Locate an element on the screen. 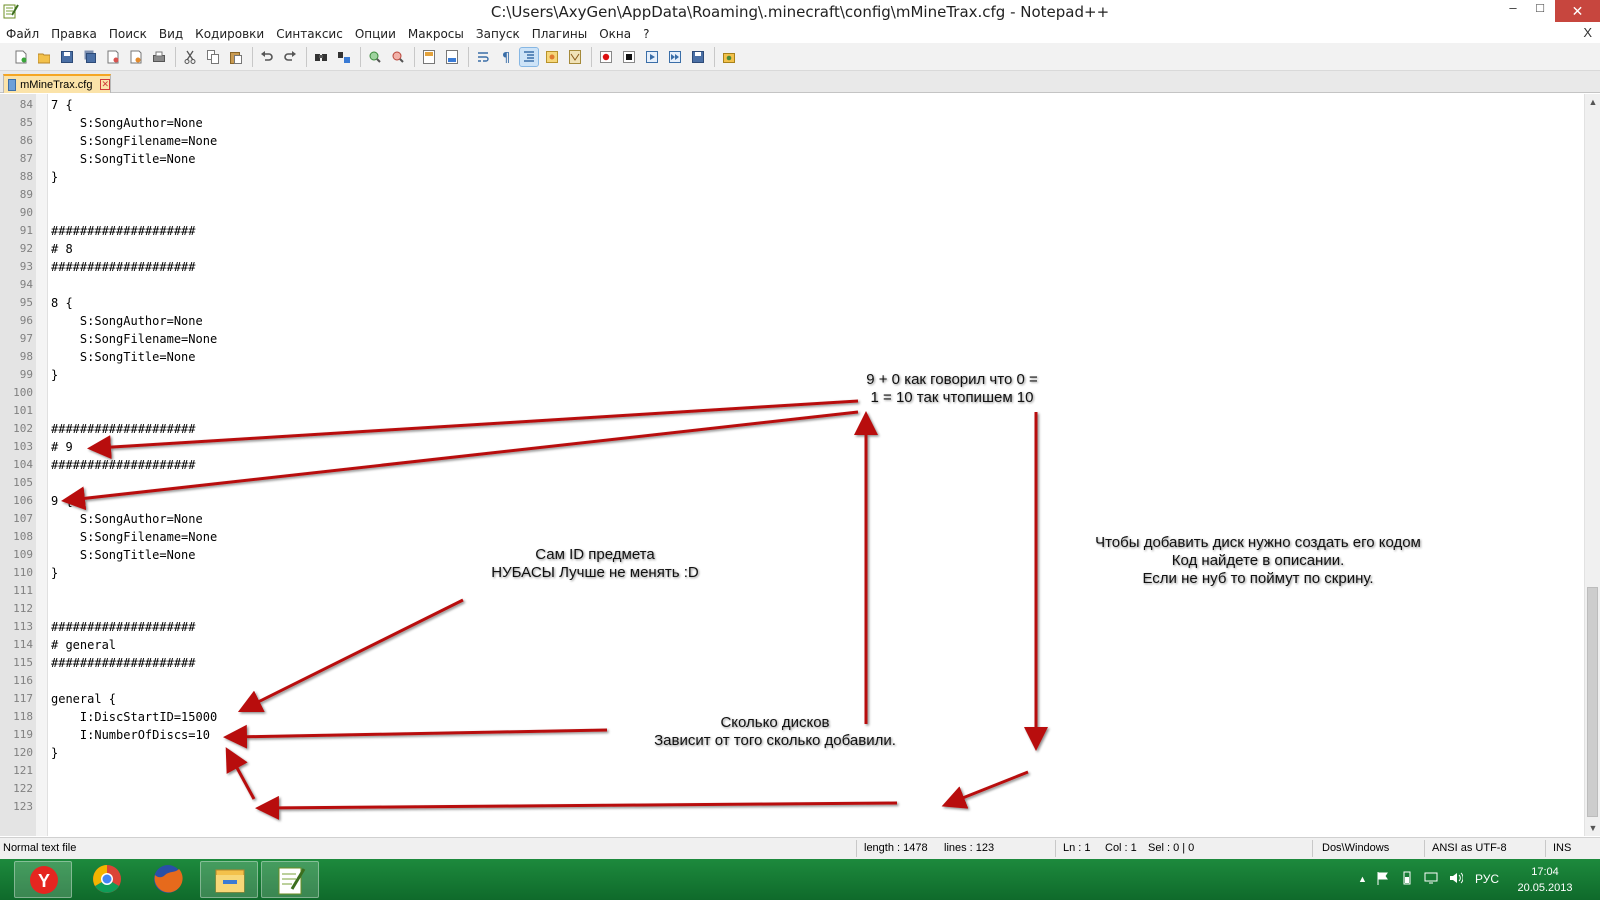 Image resolution: width=1600 pixels, height=900 pixels. word-wrap-icon is located at coordinates (483, 57).